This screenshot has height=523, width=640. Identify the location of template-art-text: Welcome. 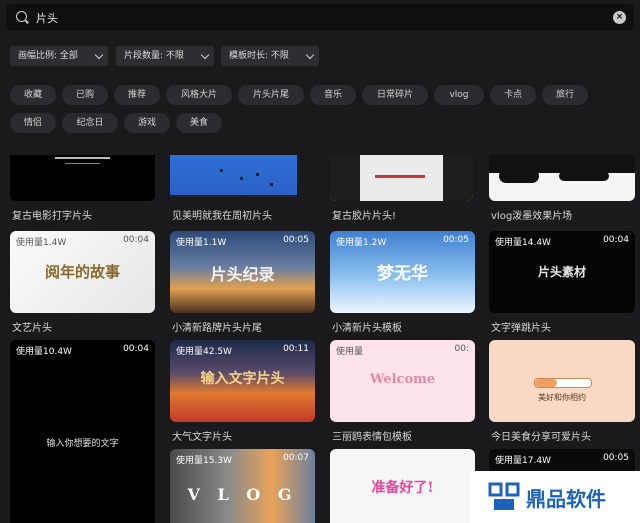
(402, 379).